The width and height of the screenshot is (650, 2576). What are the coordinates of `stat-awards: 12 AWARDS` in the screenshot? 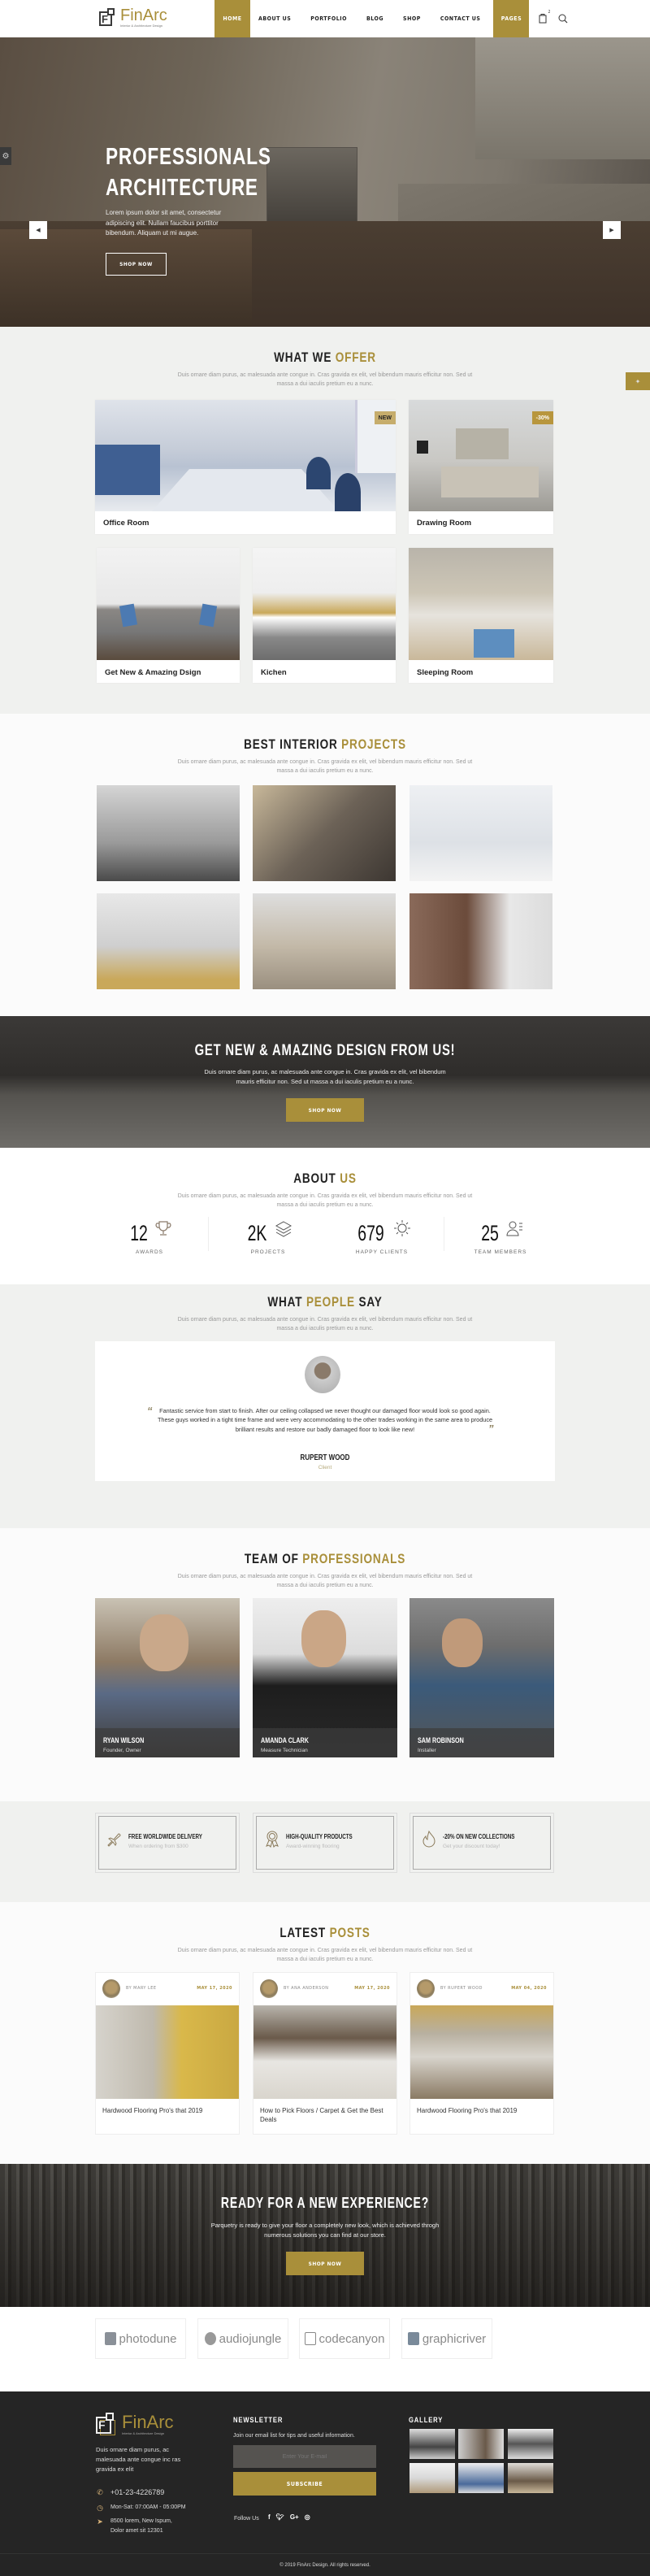 It's located at (149, 1237).